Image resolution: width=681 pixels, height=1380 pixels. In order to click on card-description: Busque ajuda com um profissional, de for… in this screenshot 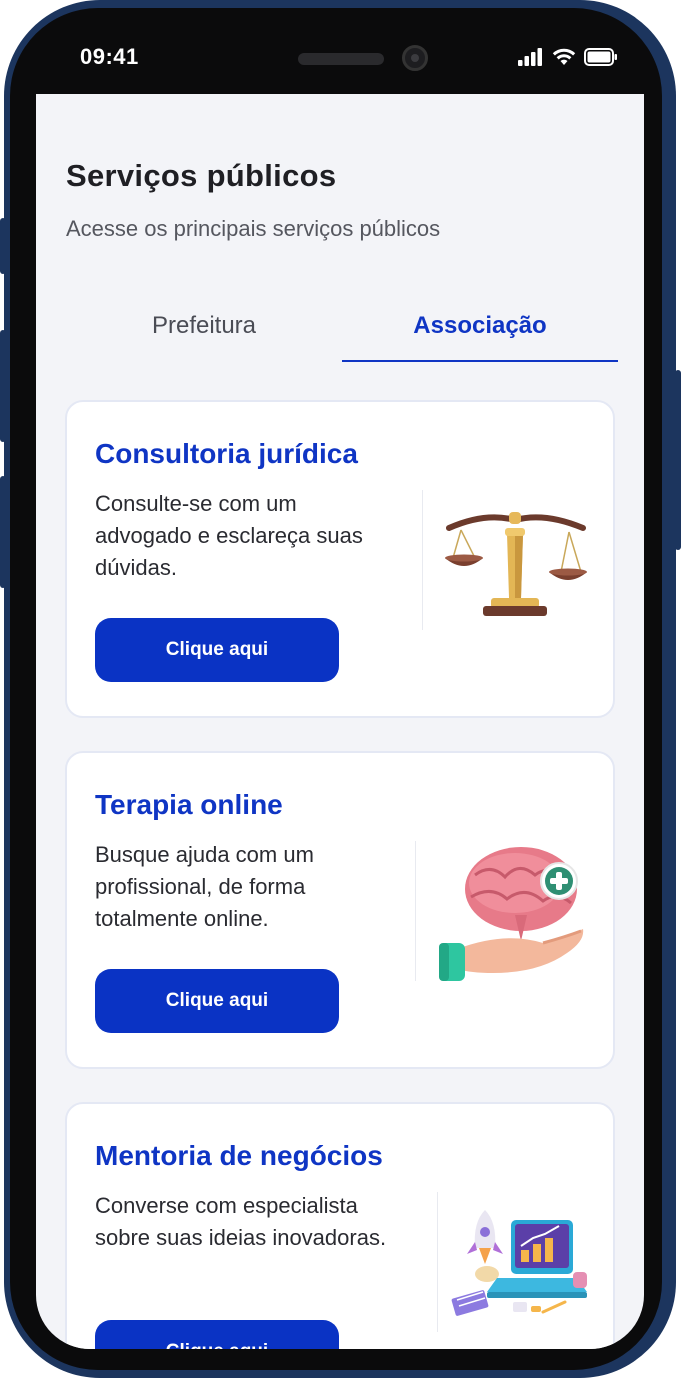, I will do `click(204, 886)`.